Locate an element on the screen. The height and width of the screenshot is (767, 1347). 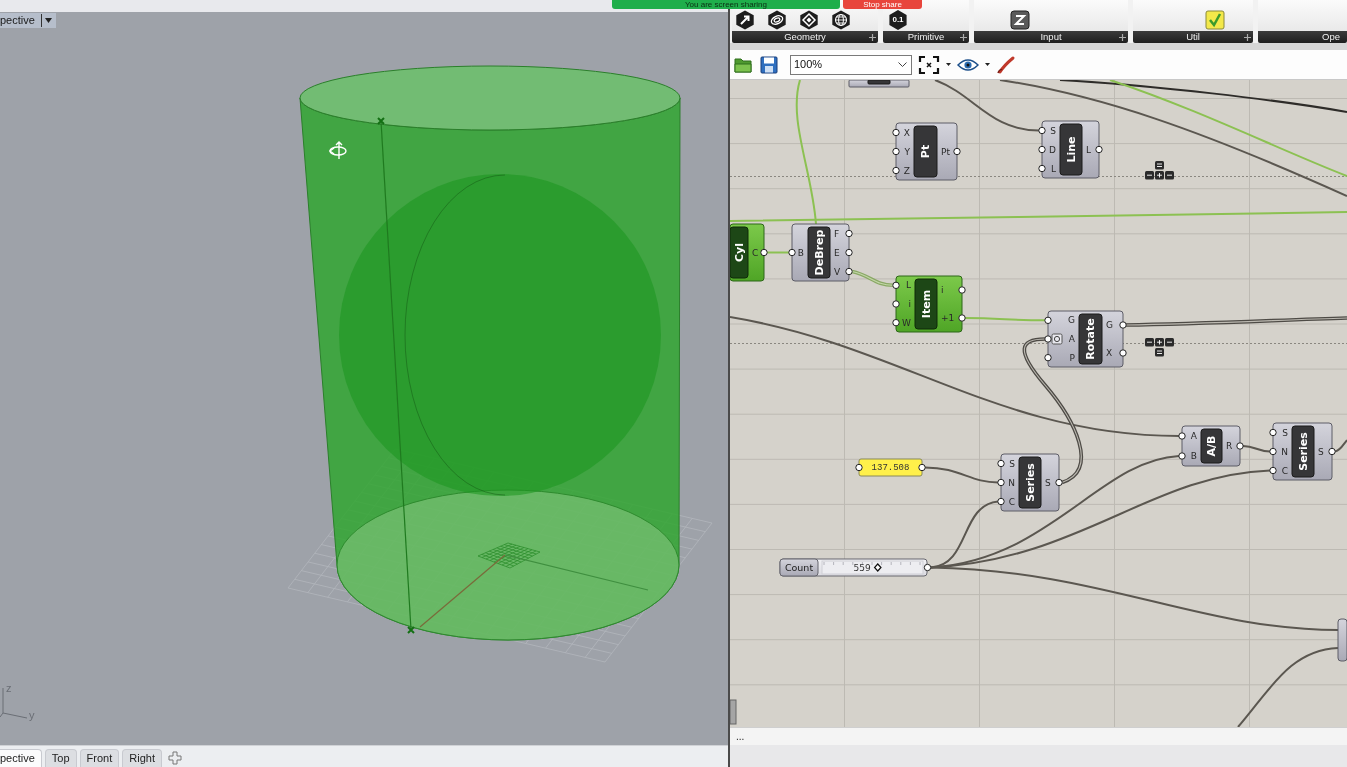
save-icon is located at coordinates (769, 64).